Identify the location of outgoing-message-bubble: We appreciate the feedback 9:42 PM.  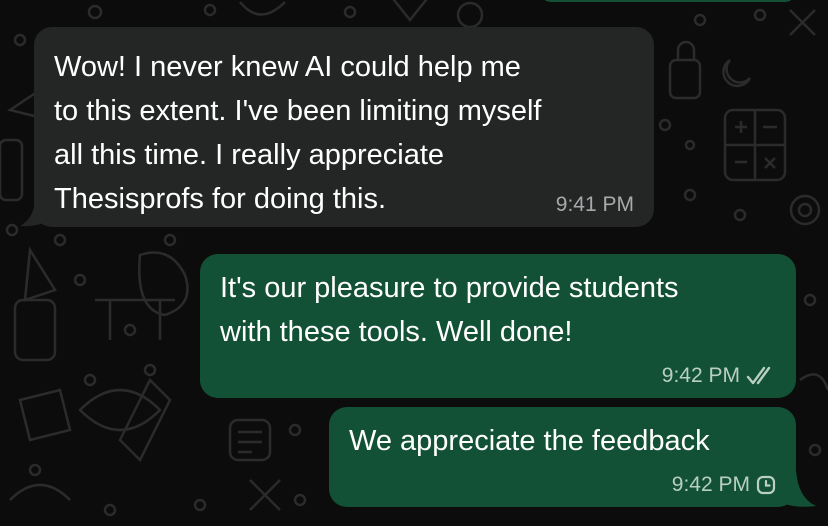
(562, 457).